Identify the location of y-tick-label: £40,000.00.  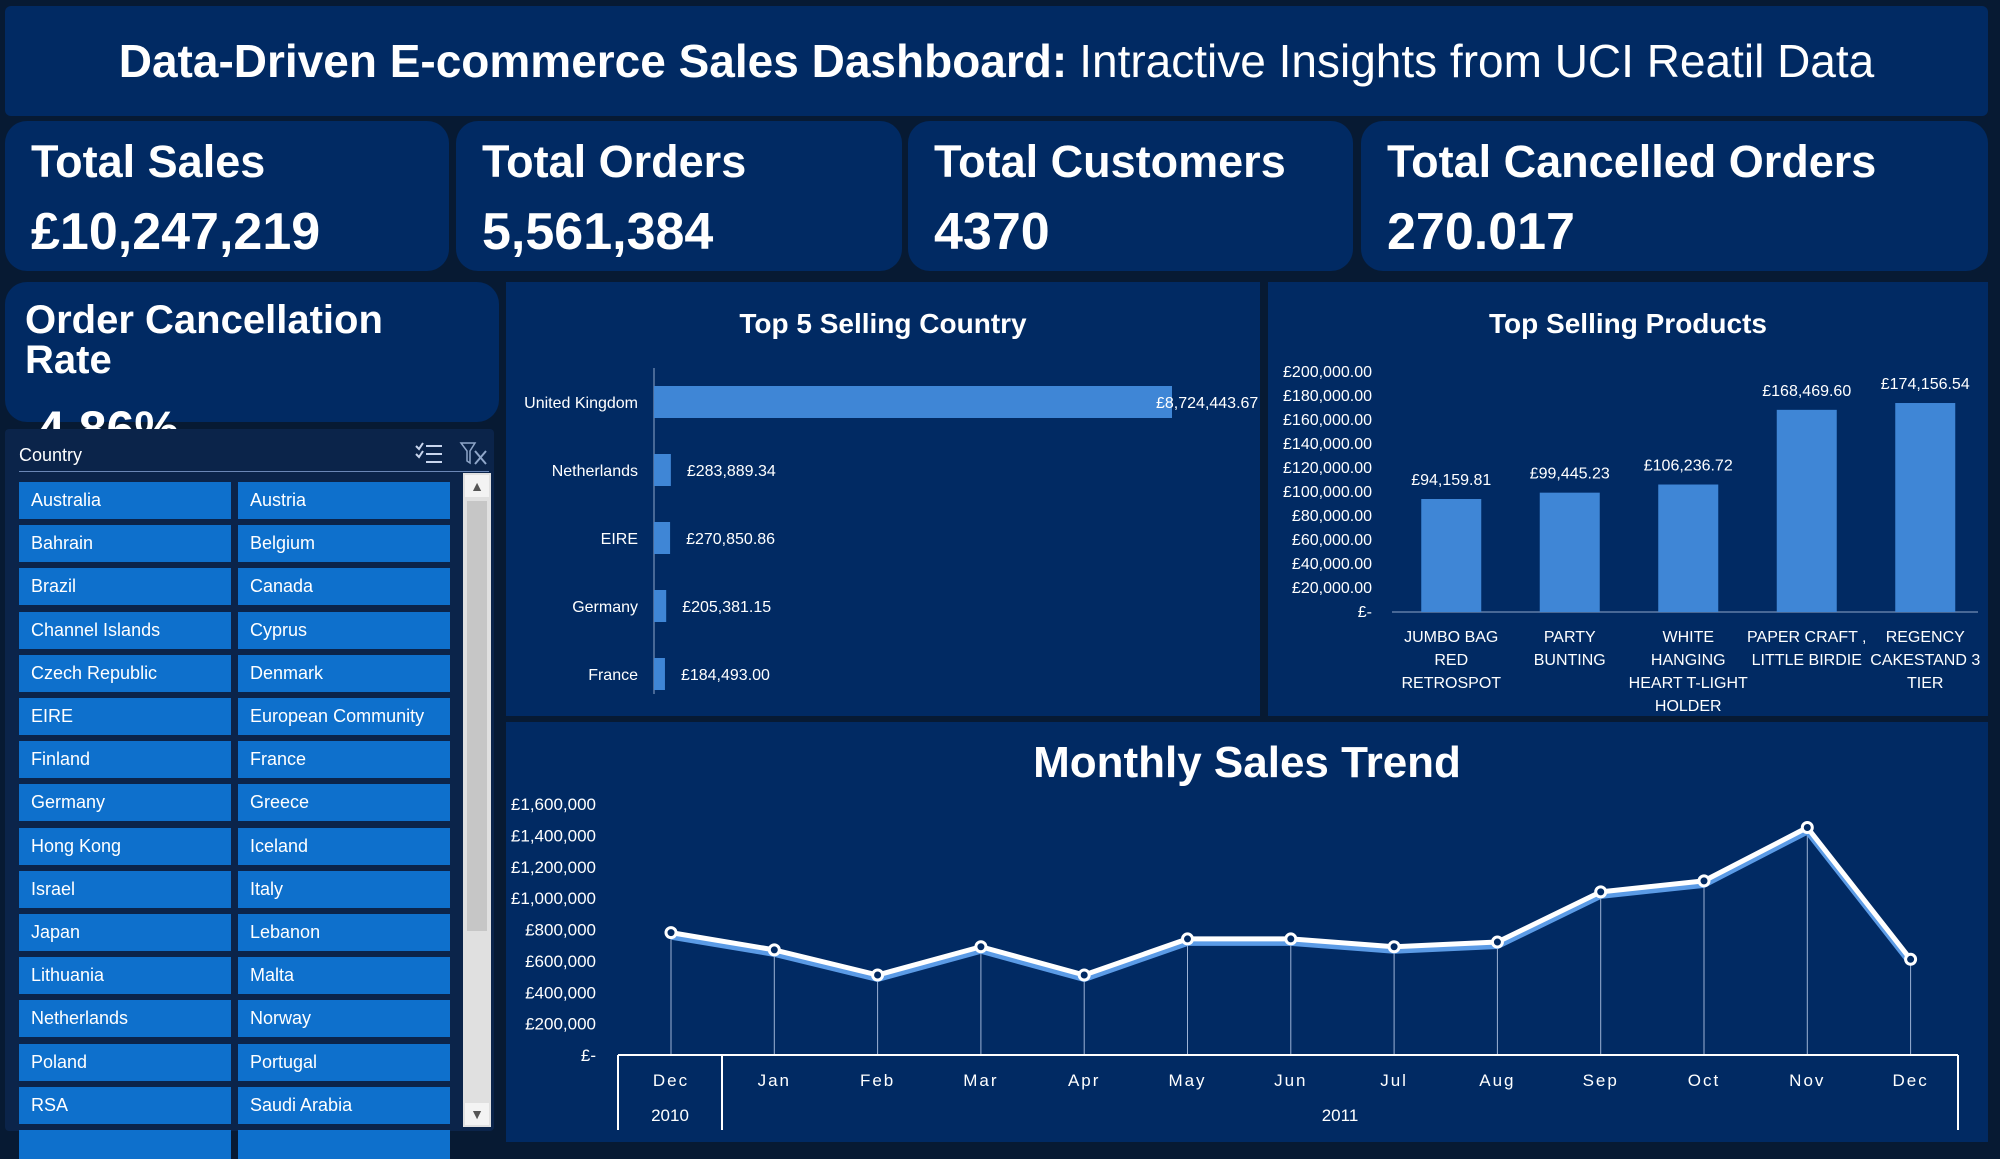
(1332, 564).